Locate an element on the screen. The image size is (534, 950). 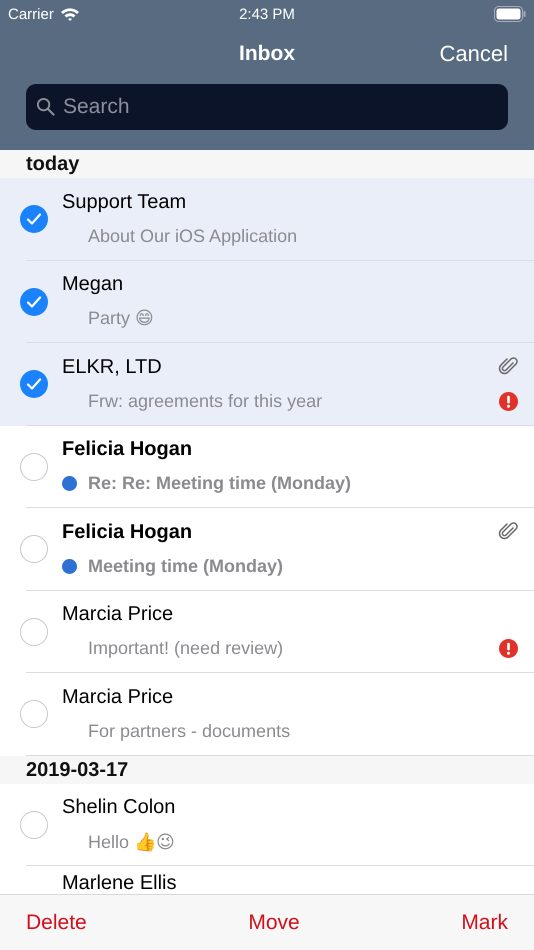
sender-name: Shelin Colon is located at coordinates (119, 808).